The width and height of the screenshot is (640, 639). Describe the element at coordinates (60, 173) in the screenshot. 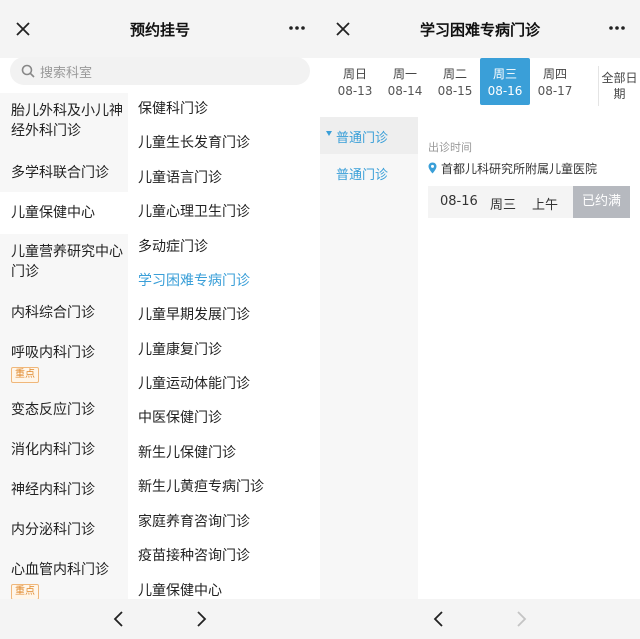

I see `category-label: 多学科联合门诊` at that location.